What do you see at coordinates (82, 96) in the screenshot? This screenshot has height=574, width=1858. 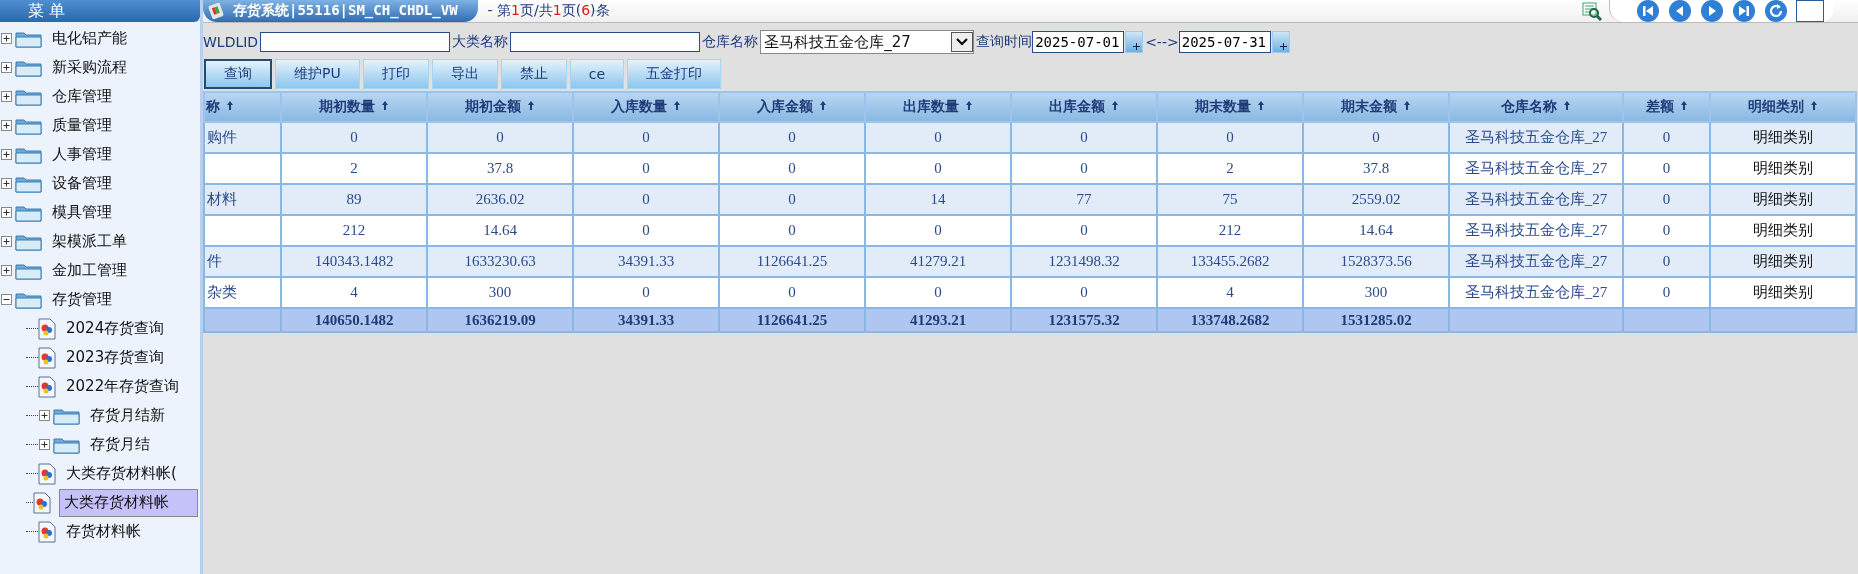 I see `tree-item: 仓库管理` at bounding box center [82, 96].